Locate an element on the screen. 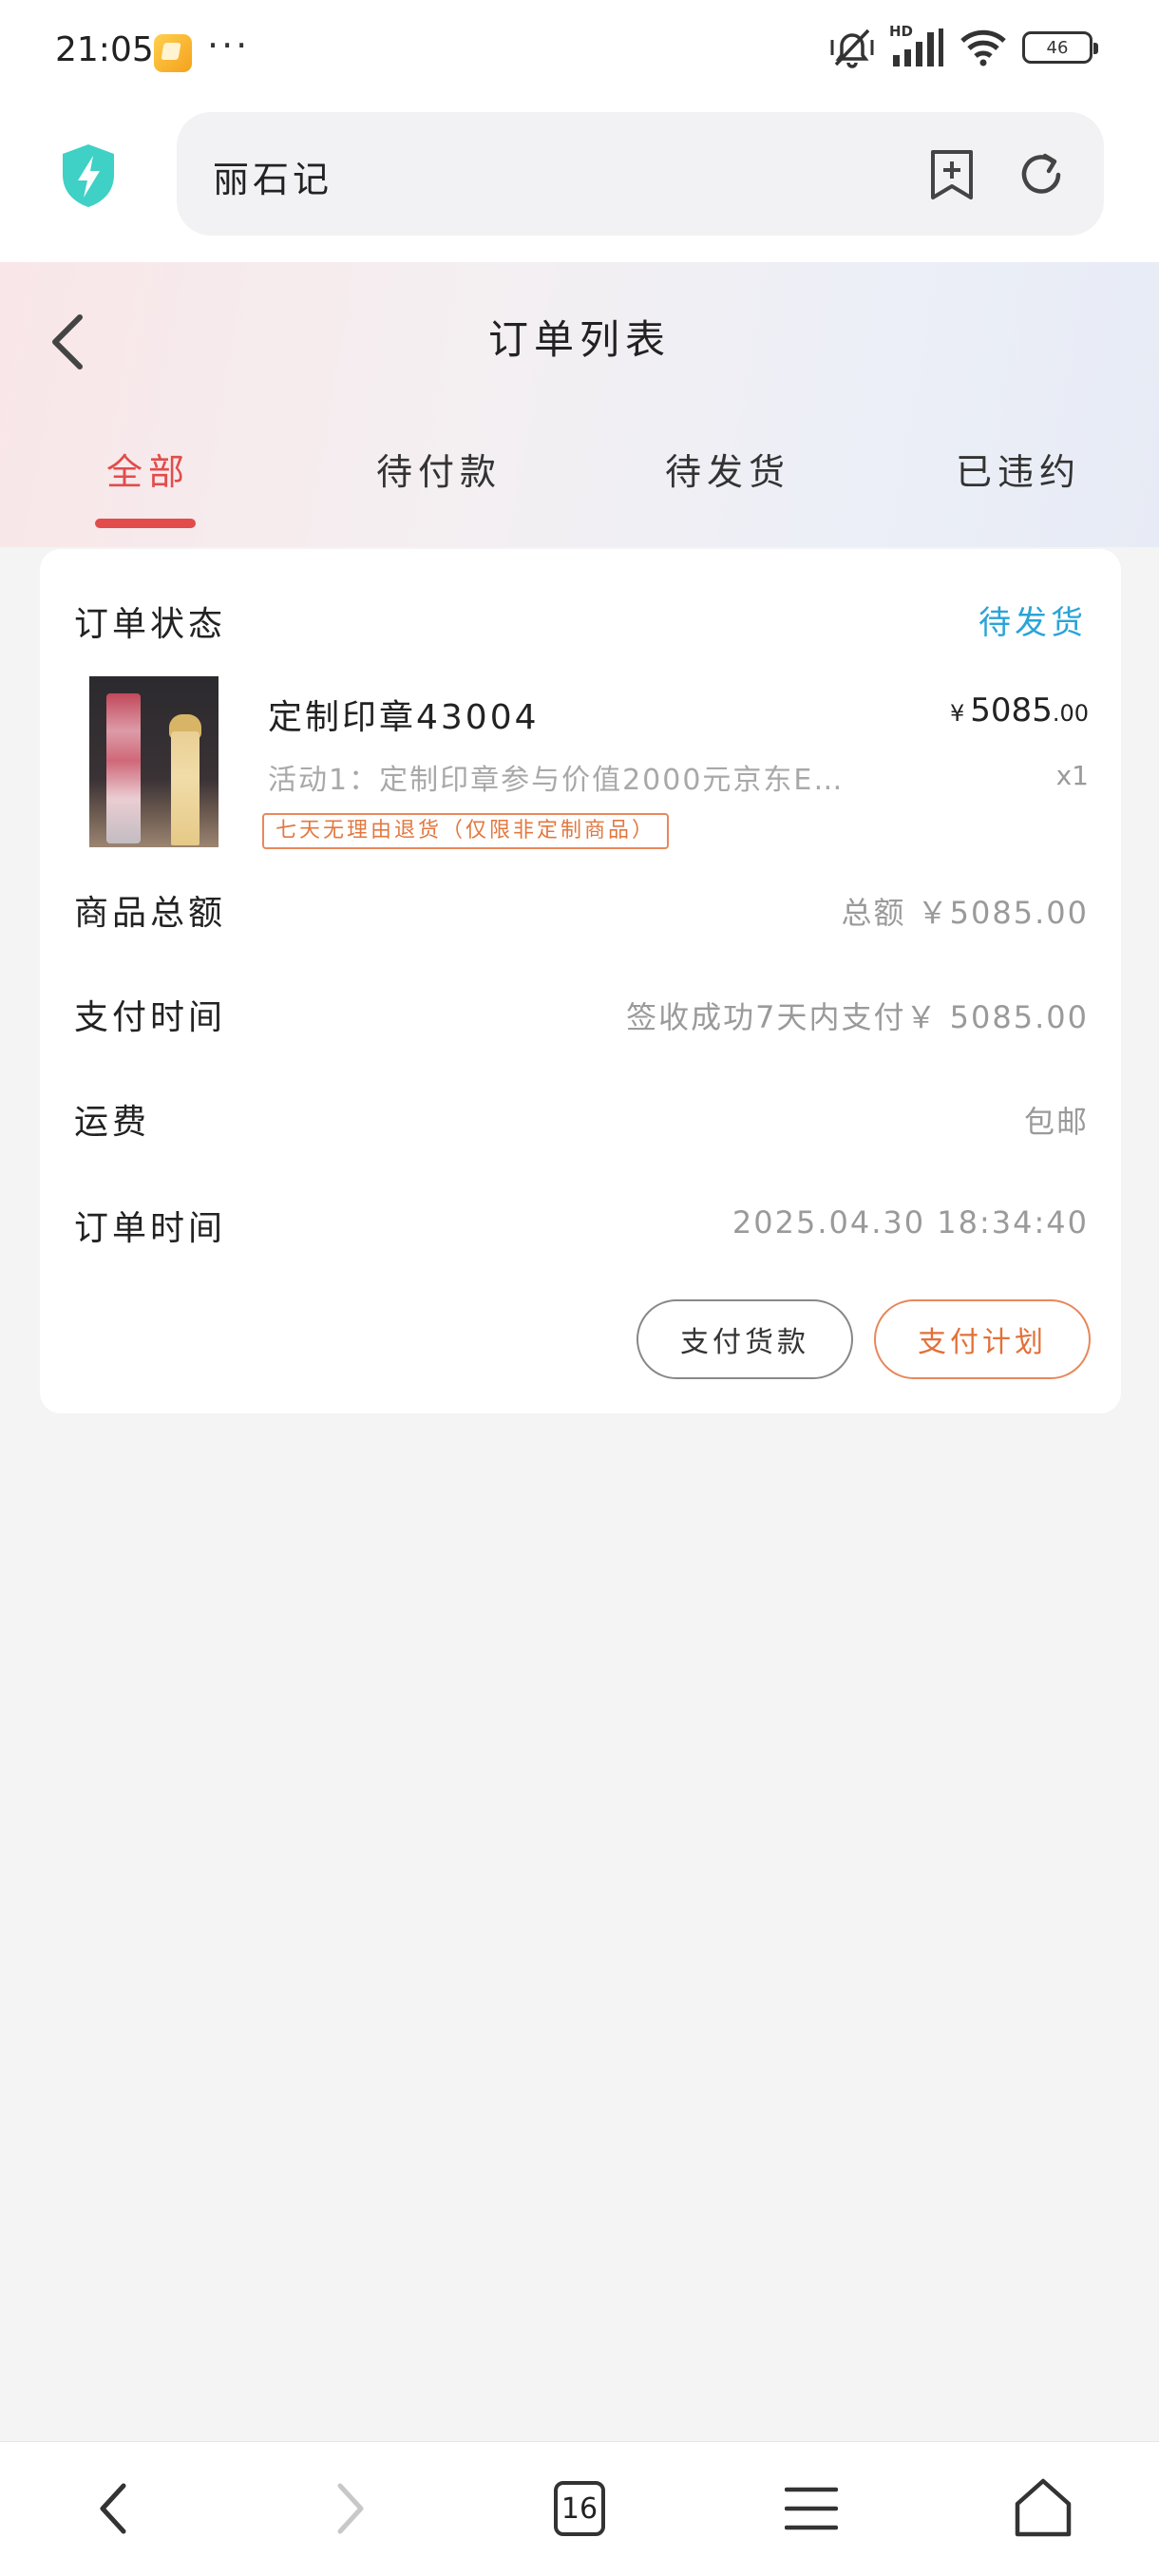 This screenshot has width=1159, height=2576. product-image is located at coordinates (153, 761).